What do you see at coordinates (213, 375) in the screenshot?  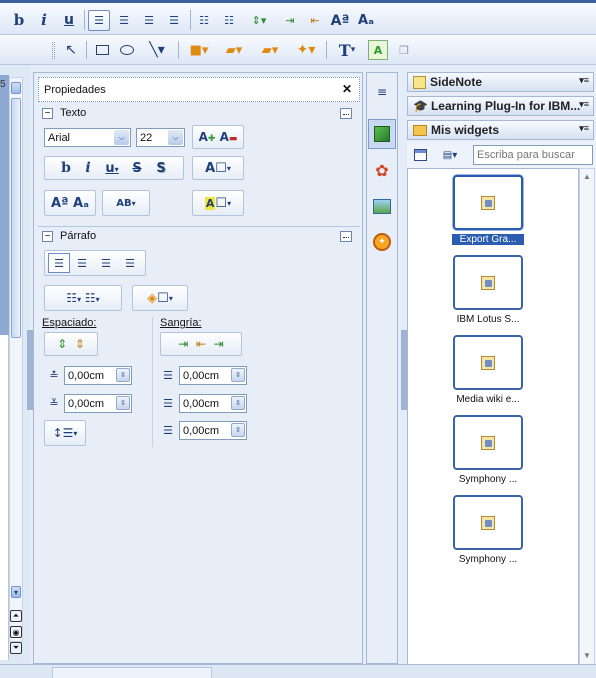 I see `indent-before-input: 0,00cm ⇳` at bounding box center [213, 375].